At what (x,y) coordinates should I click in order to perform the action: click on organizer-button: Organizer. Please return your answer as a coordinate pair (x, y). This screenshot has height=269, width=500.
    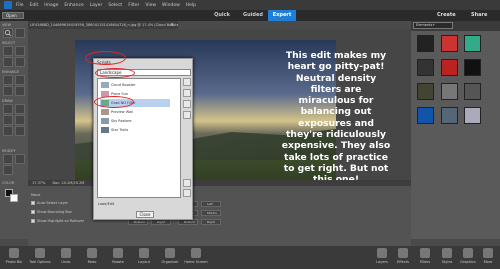
    Looking at the image, I should click on (170, 258).